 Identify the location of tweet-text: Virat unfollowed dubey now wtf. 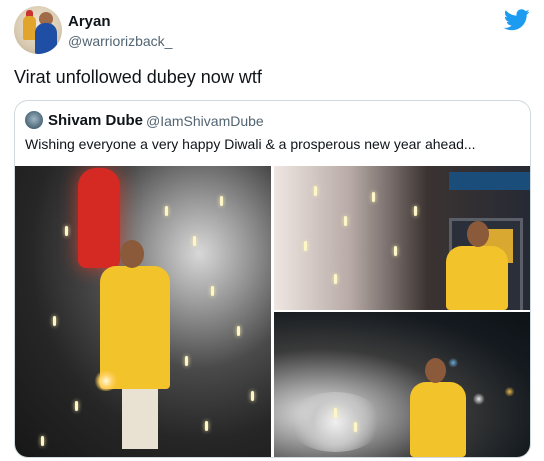
(138, 77).